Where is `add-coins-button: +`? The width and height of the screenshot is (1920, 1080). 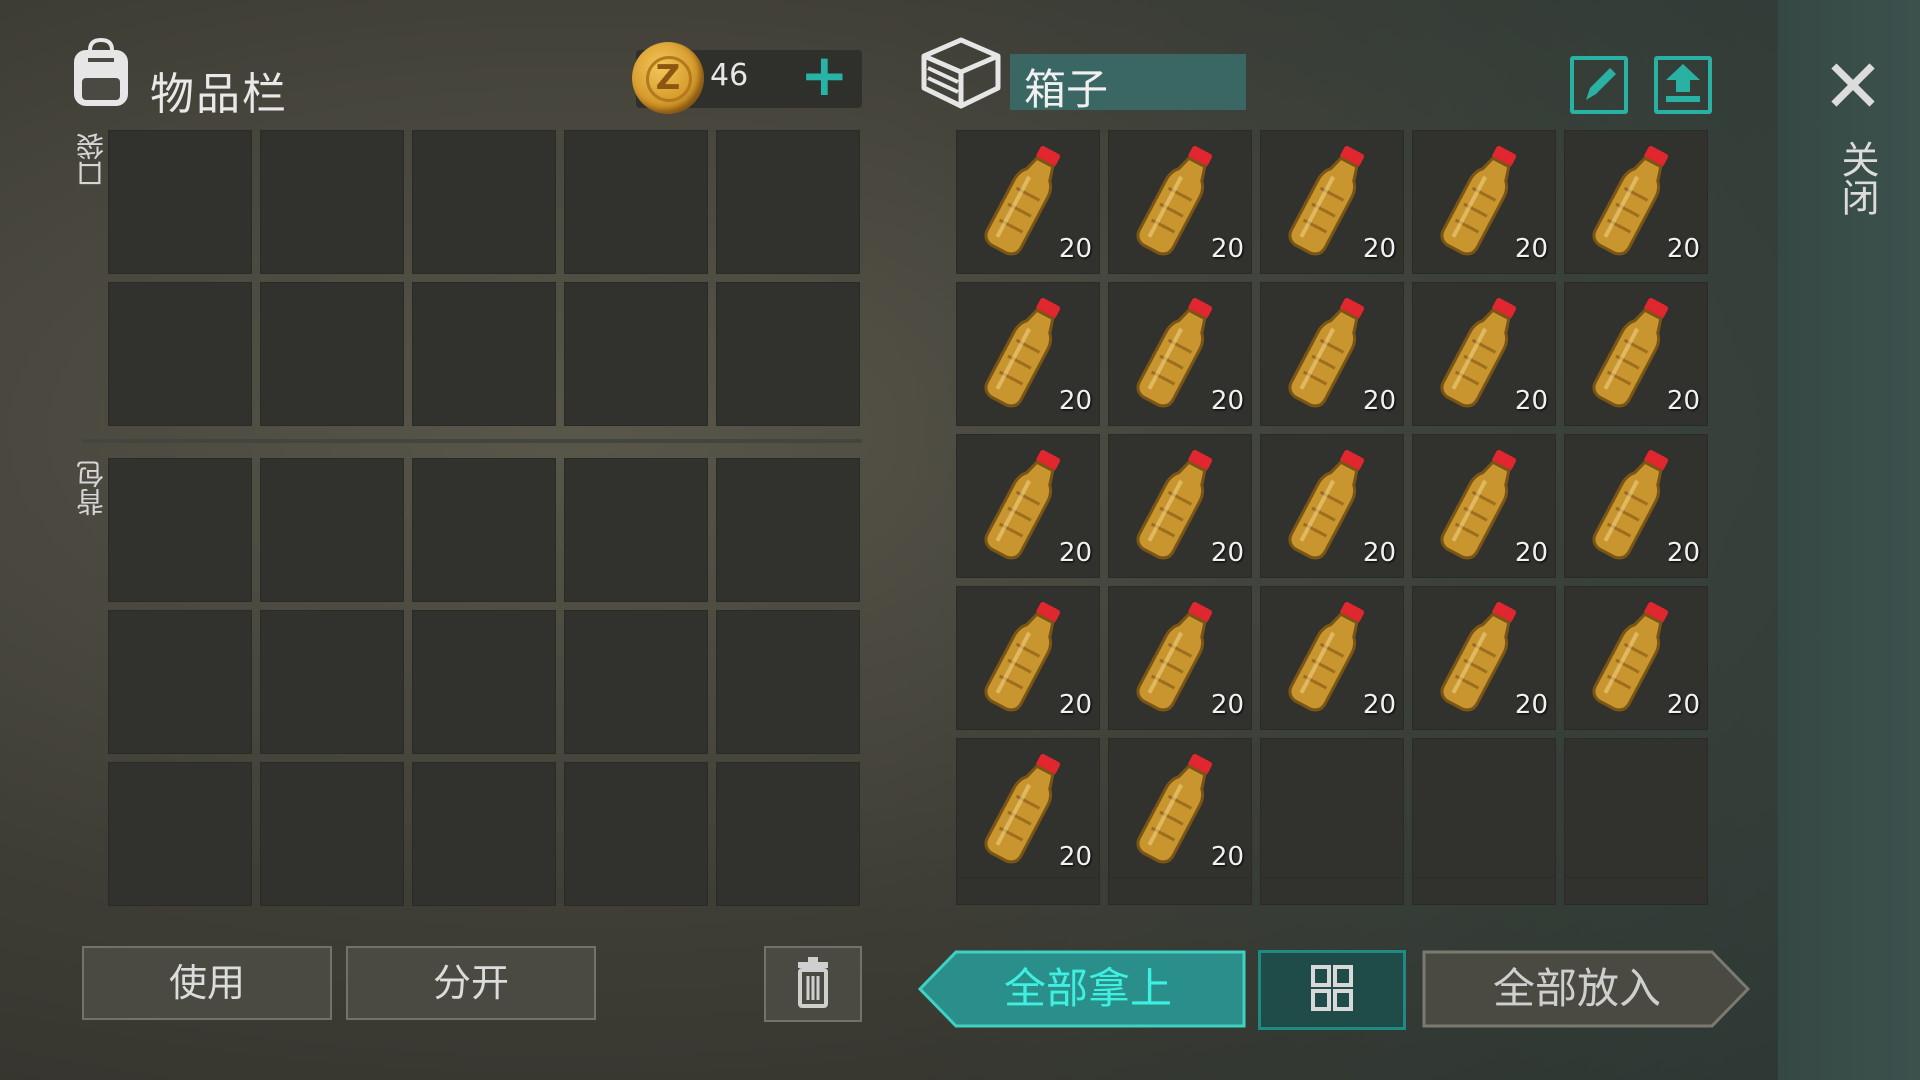
add-coins-button: + is located at coordinates (824, 75).